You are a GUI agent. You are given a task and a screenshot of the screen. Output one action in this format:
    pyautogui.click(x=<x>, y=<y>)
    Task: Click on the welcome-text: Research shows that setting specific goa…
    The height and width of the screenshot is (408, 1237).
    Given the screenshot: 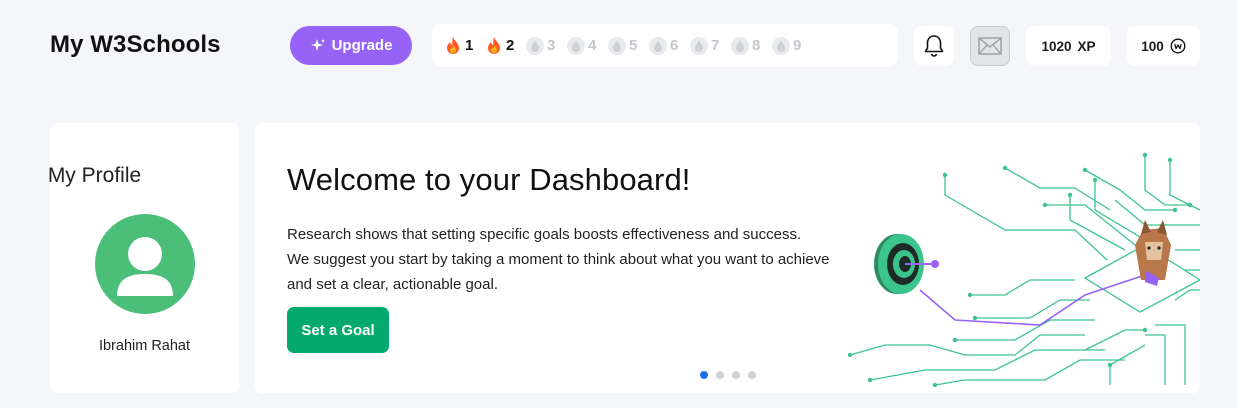 What is the action you would take?
    pyautogui.click(x=572, y=259)
    